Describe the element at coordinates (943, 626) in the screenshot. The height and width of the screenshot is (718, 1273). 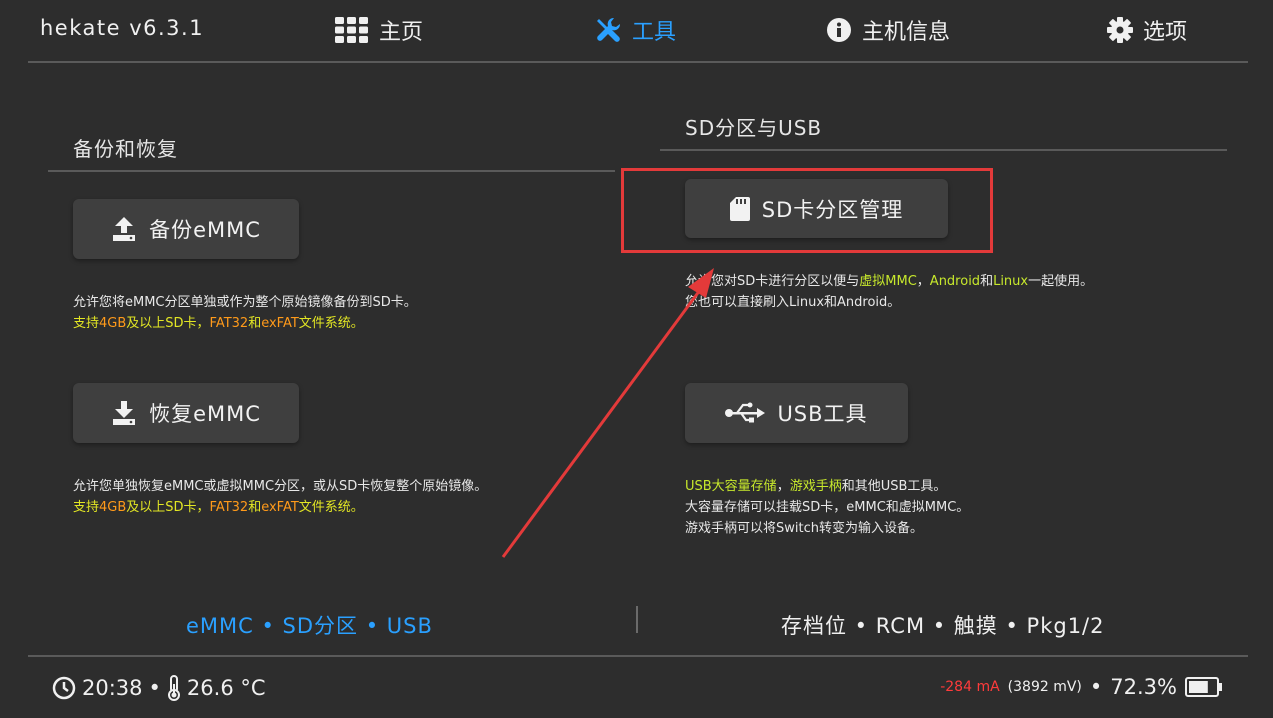
I see `footer-other-tools: 存档位 • RCM • 触摸 • Pkg1/2` at that location.